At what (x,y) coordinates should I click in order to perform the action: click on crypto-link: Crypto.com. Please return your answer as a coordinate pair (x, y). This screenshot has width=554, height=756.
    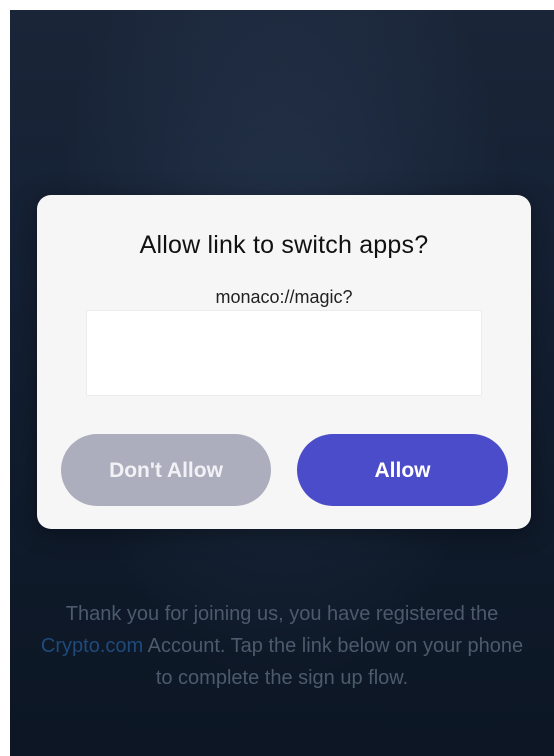
    Looking at the image, I should click on (92, 646).